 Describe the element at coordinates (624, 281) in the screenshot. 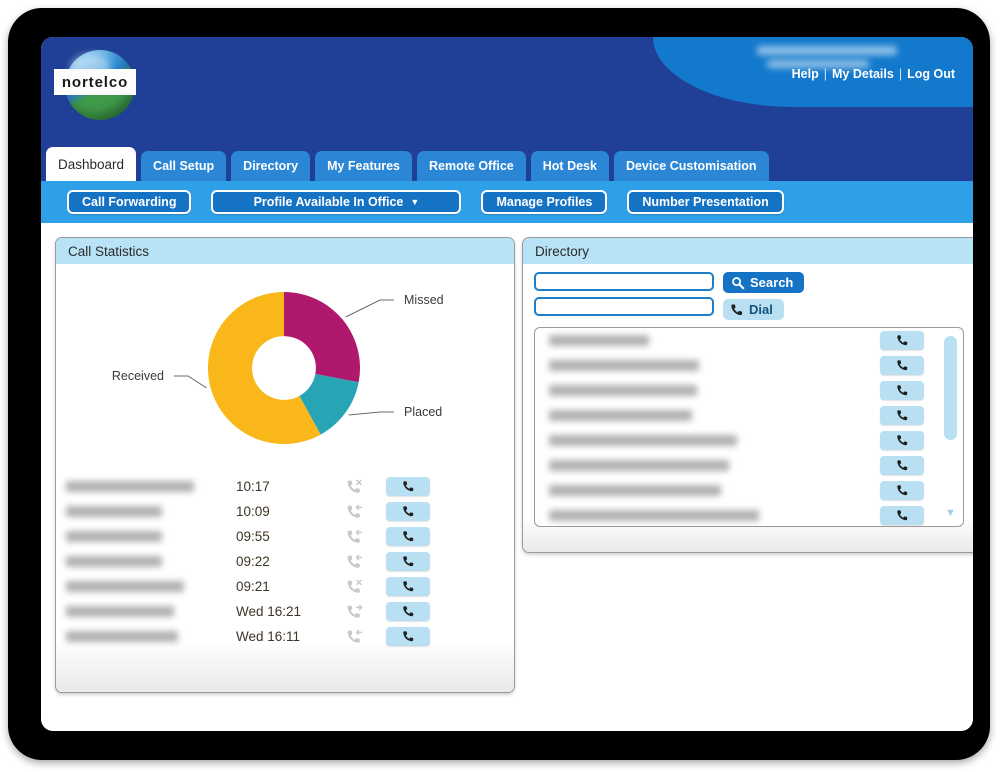

I see `directory-search-input` at that location.